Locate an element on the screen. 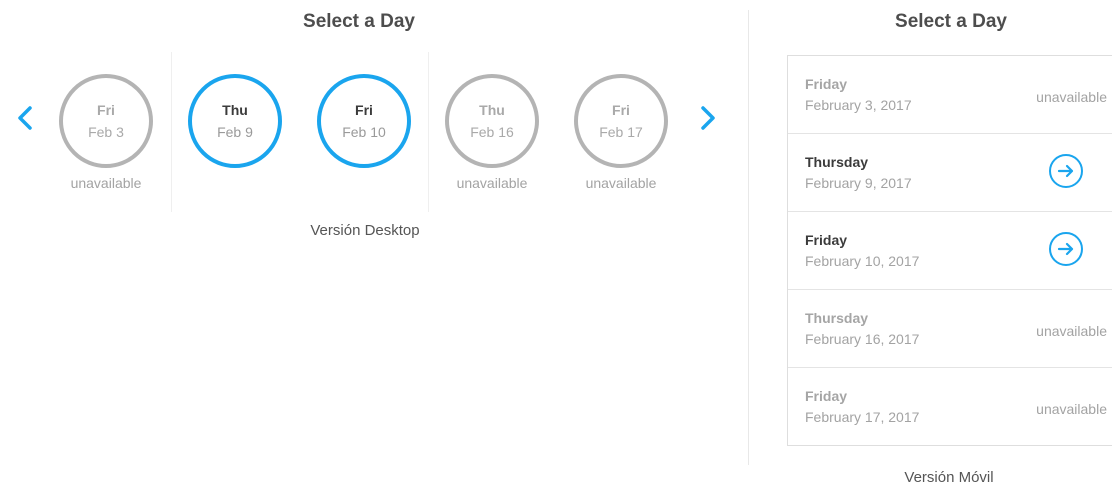  row-date: February 16, 2017 is located at coordinates (862, 339).